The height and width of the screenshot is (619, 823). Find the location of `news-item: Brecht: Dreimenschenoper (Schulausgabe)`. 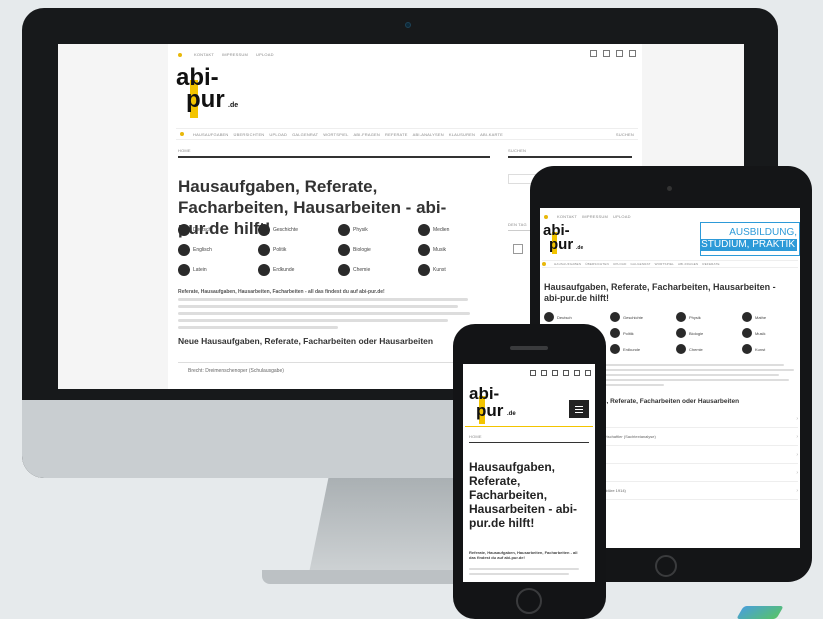

news-item: Brecht: Dreimenschenoper (Schulausgabe) is located at coordinates (236, 371).